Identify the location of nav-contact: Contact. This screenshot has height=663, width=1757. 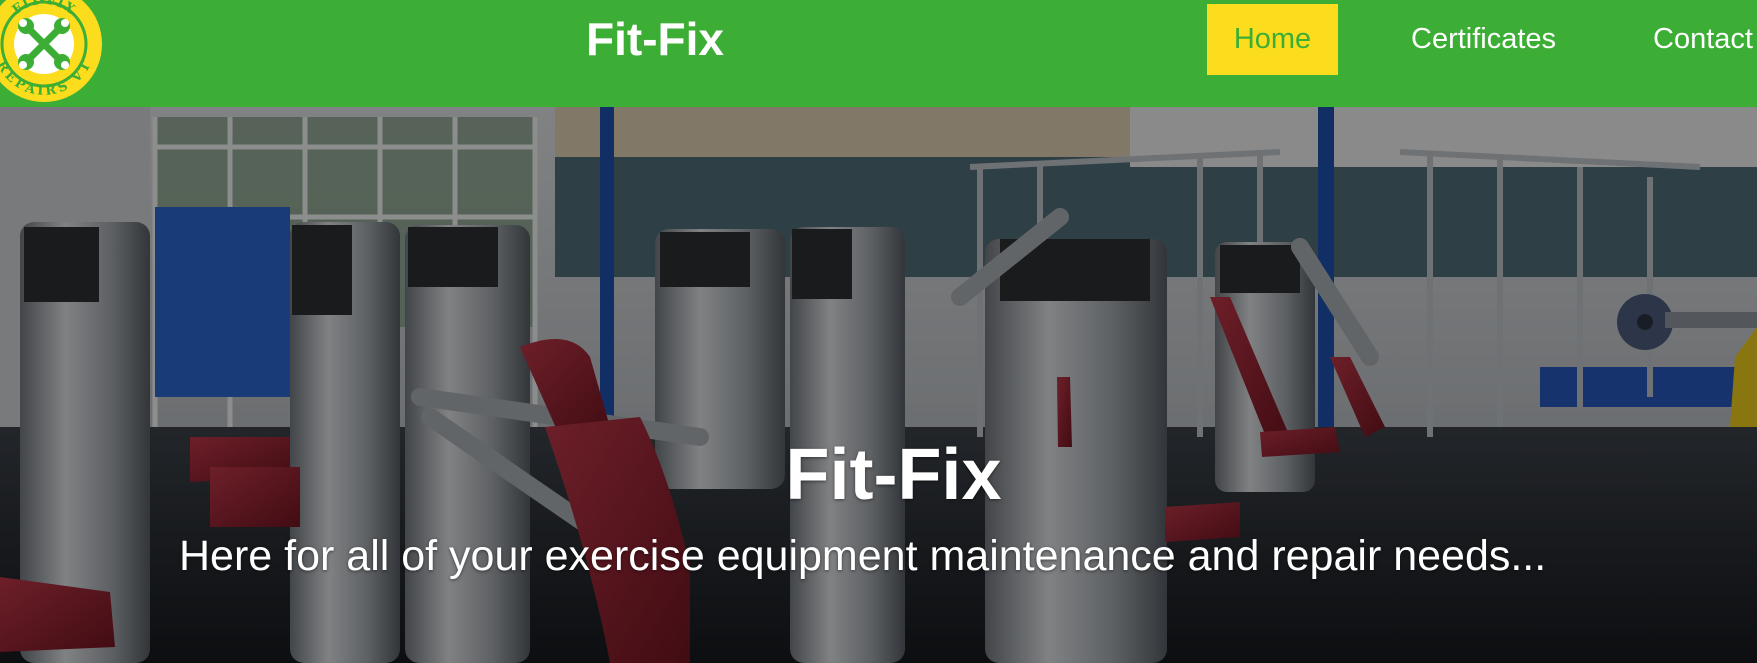
(1703, 39).